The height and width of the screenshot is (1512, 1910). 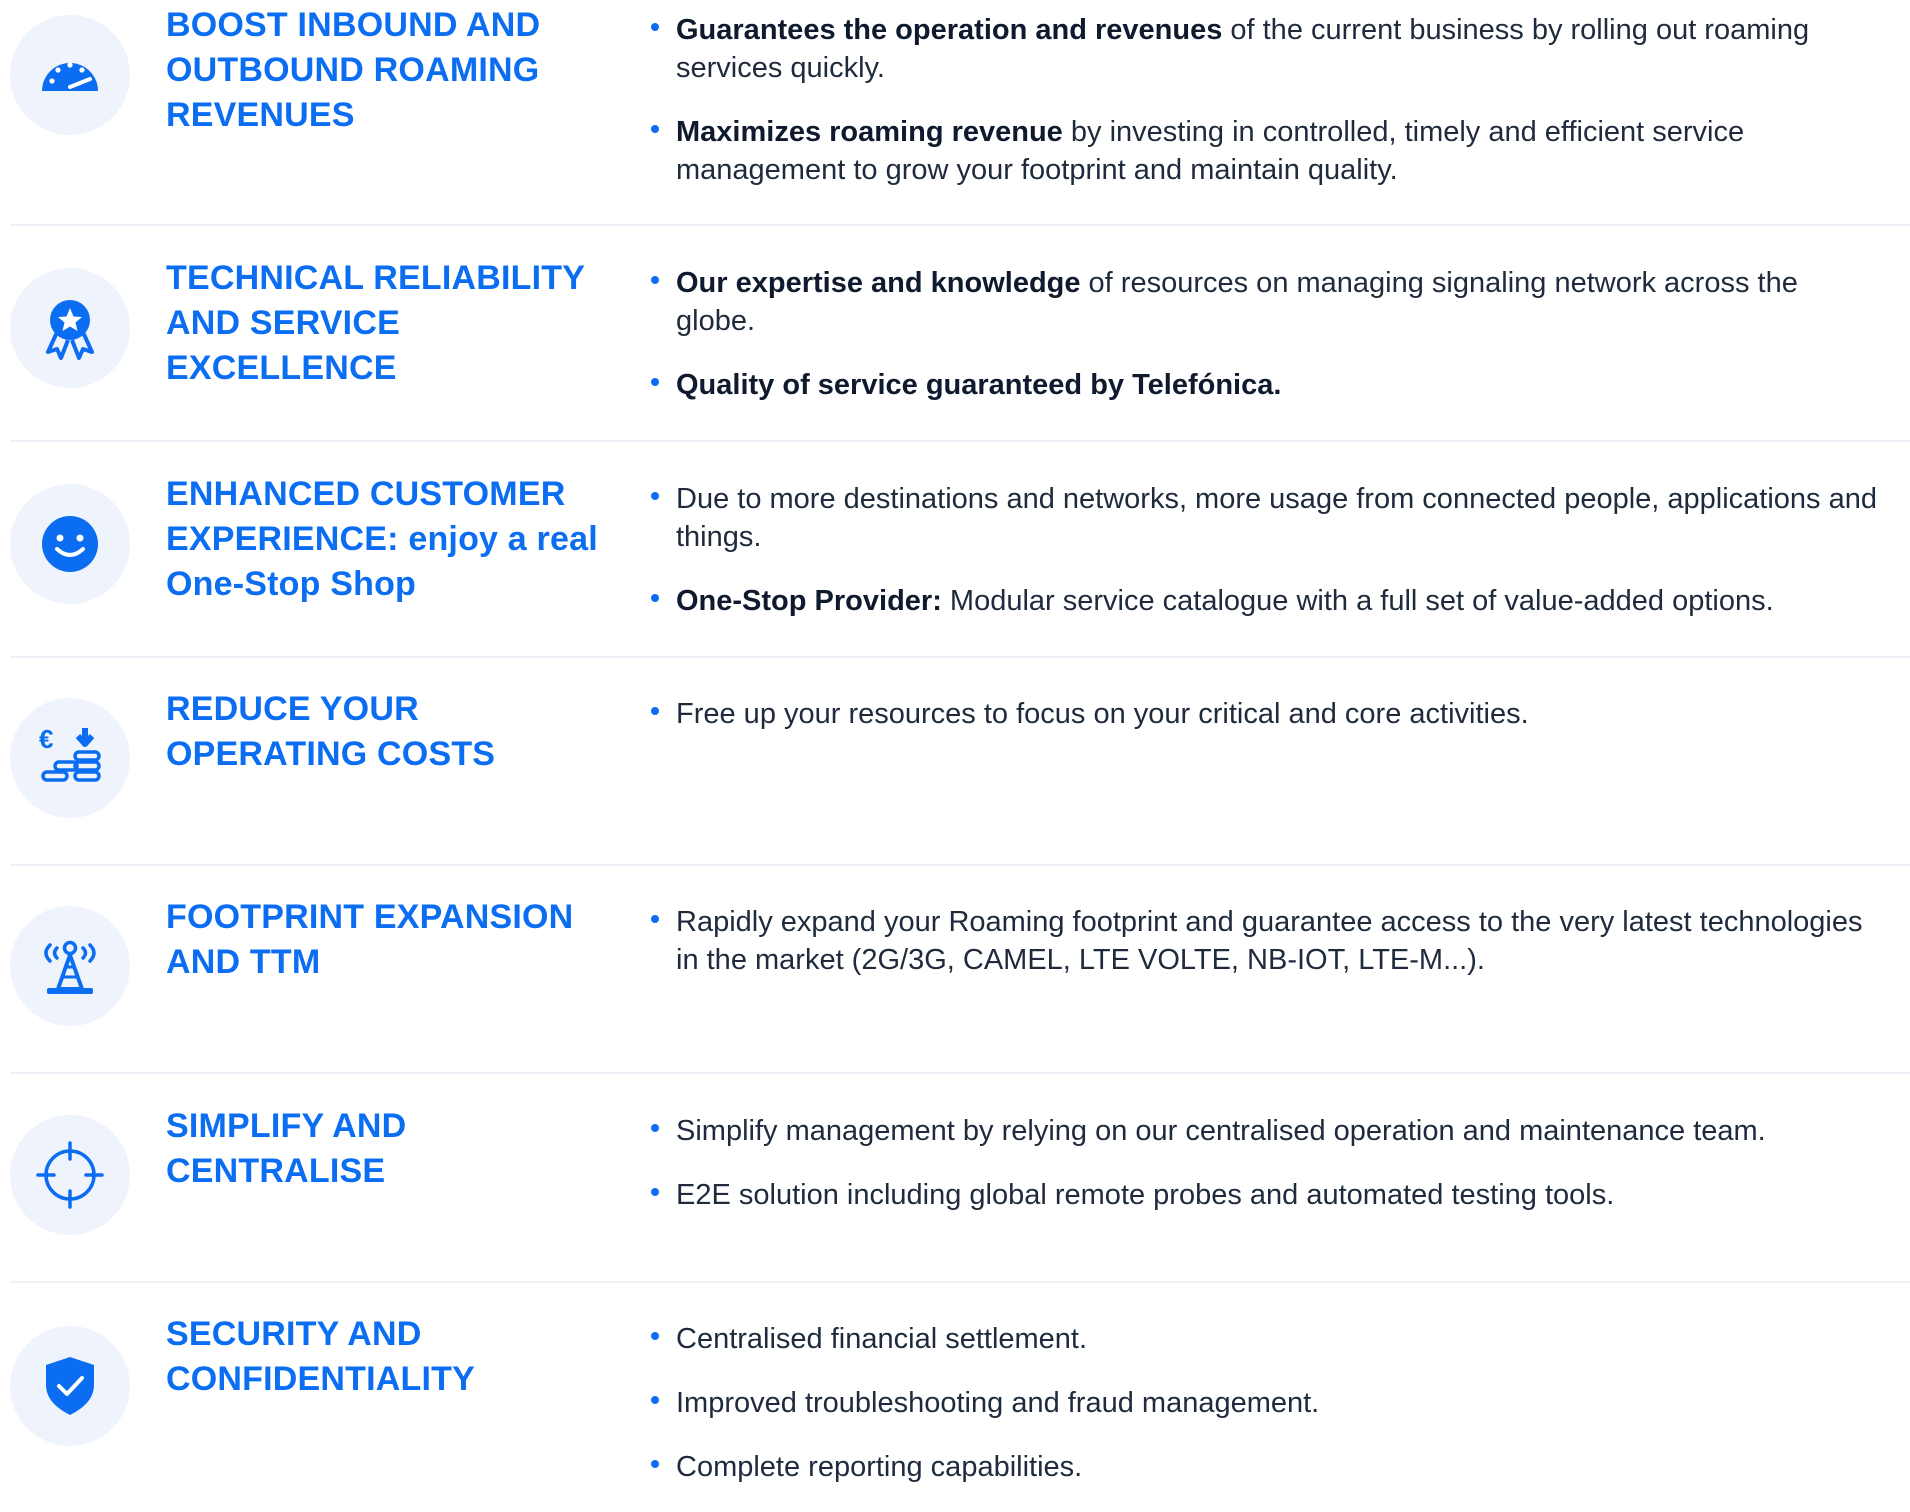 What do you see at coordinates (70, 758) in the screenshot?
I see `euro-coins-down-icon: €` at bounding box center [70, 758].